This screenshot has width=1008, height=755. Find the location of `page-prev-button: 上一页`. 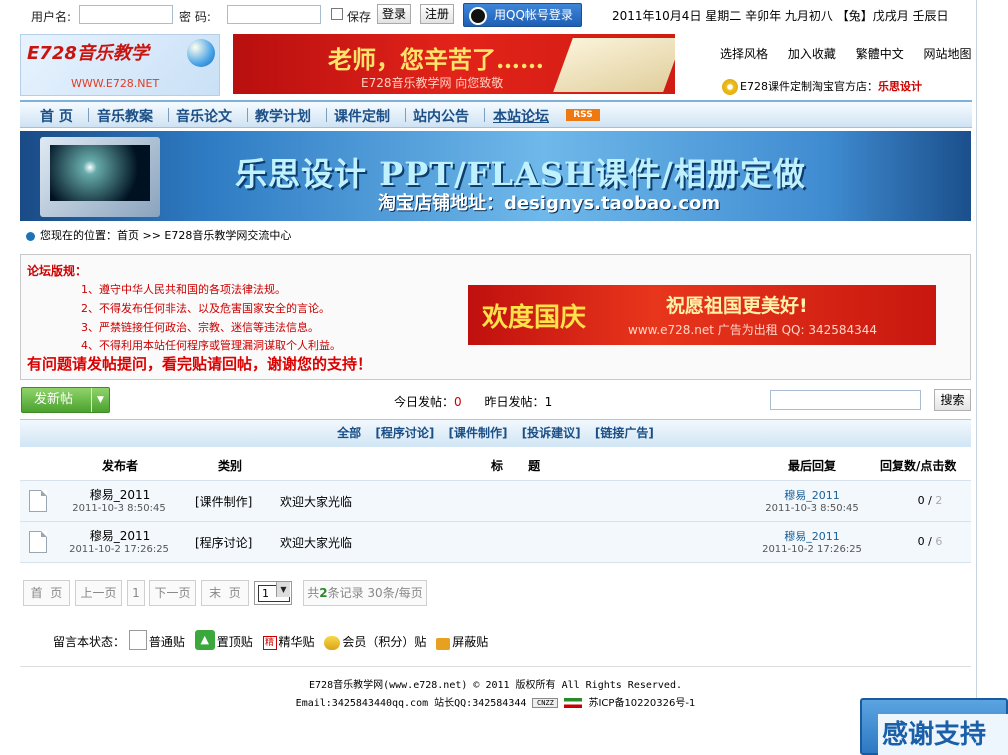

page-prev-button: 上一页 is located at coordinates (98, 593).